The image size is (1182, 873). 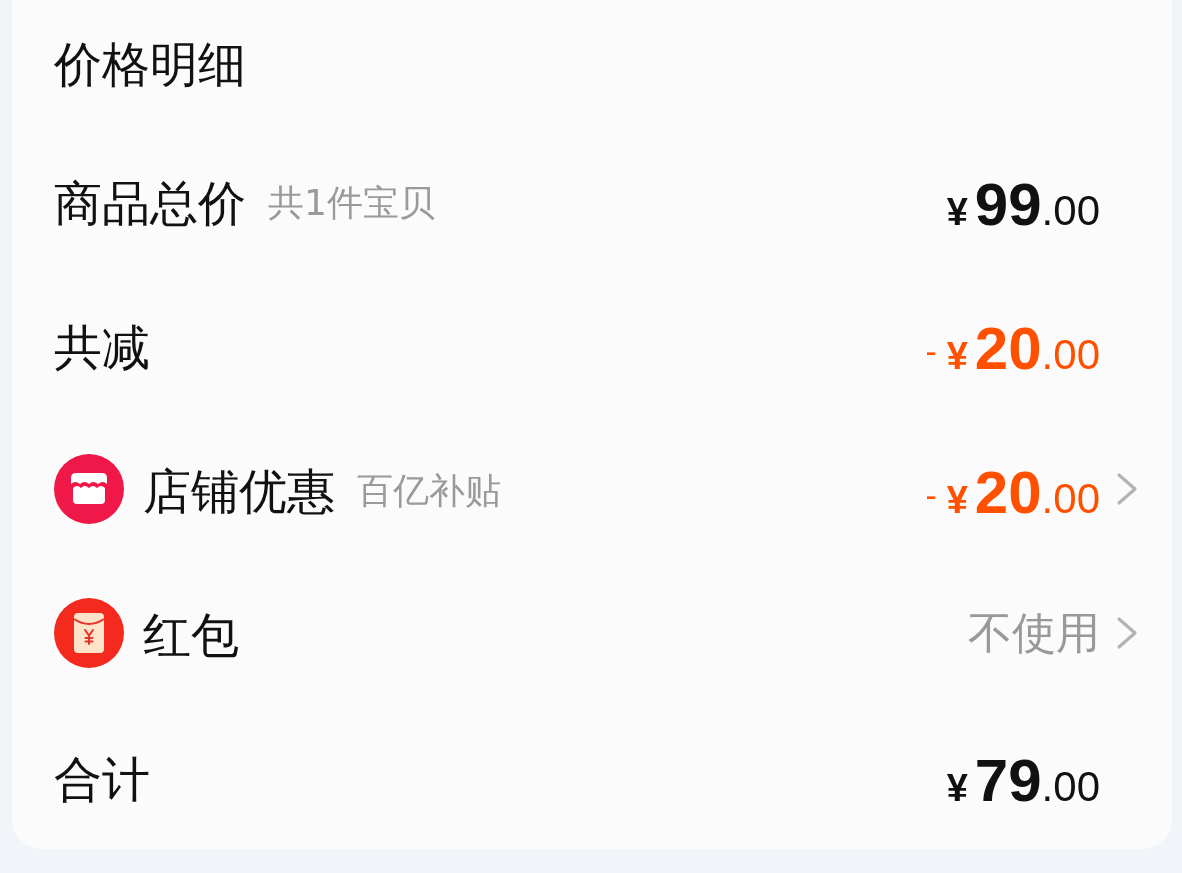 I want to click on price-text: ¥99.00, so click(x=1023, y=205).